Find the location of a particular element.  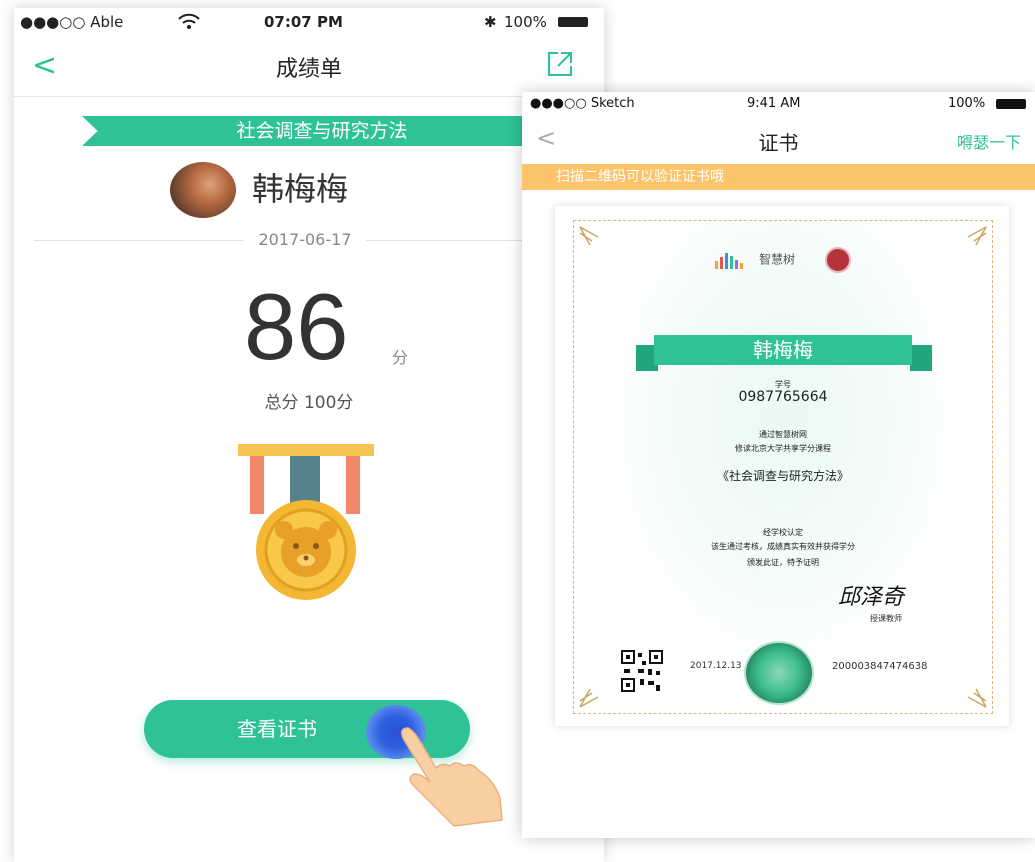

certificate-number: 200003847474638 is located at coordinates (880, 666).